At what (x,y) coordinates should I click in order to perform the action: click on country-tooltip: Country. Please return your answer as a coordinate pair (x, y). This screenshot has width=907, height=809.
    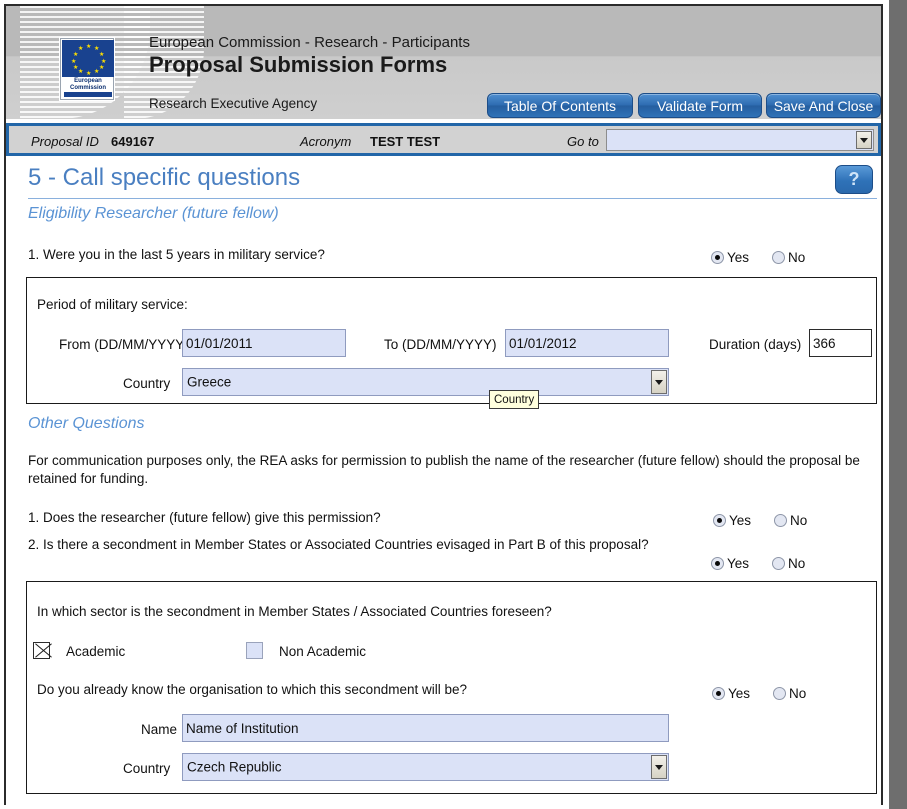
    Looking at the image, I should click on (514, 399).